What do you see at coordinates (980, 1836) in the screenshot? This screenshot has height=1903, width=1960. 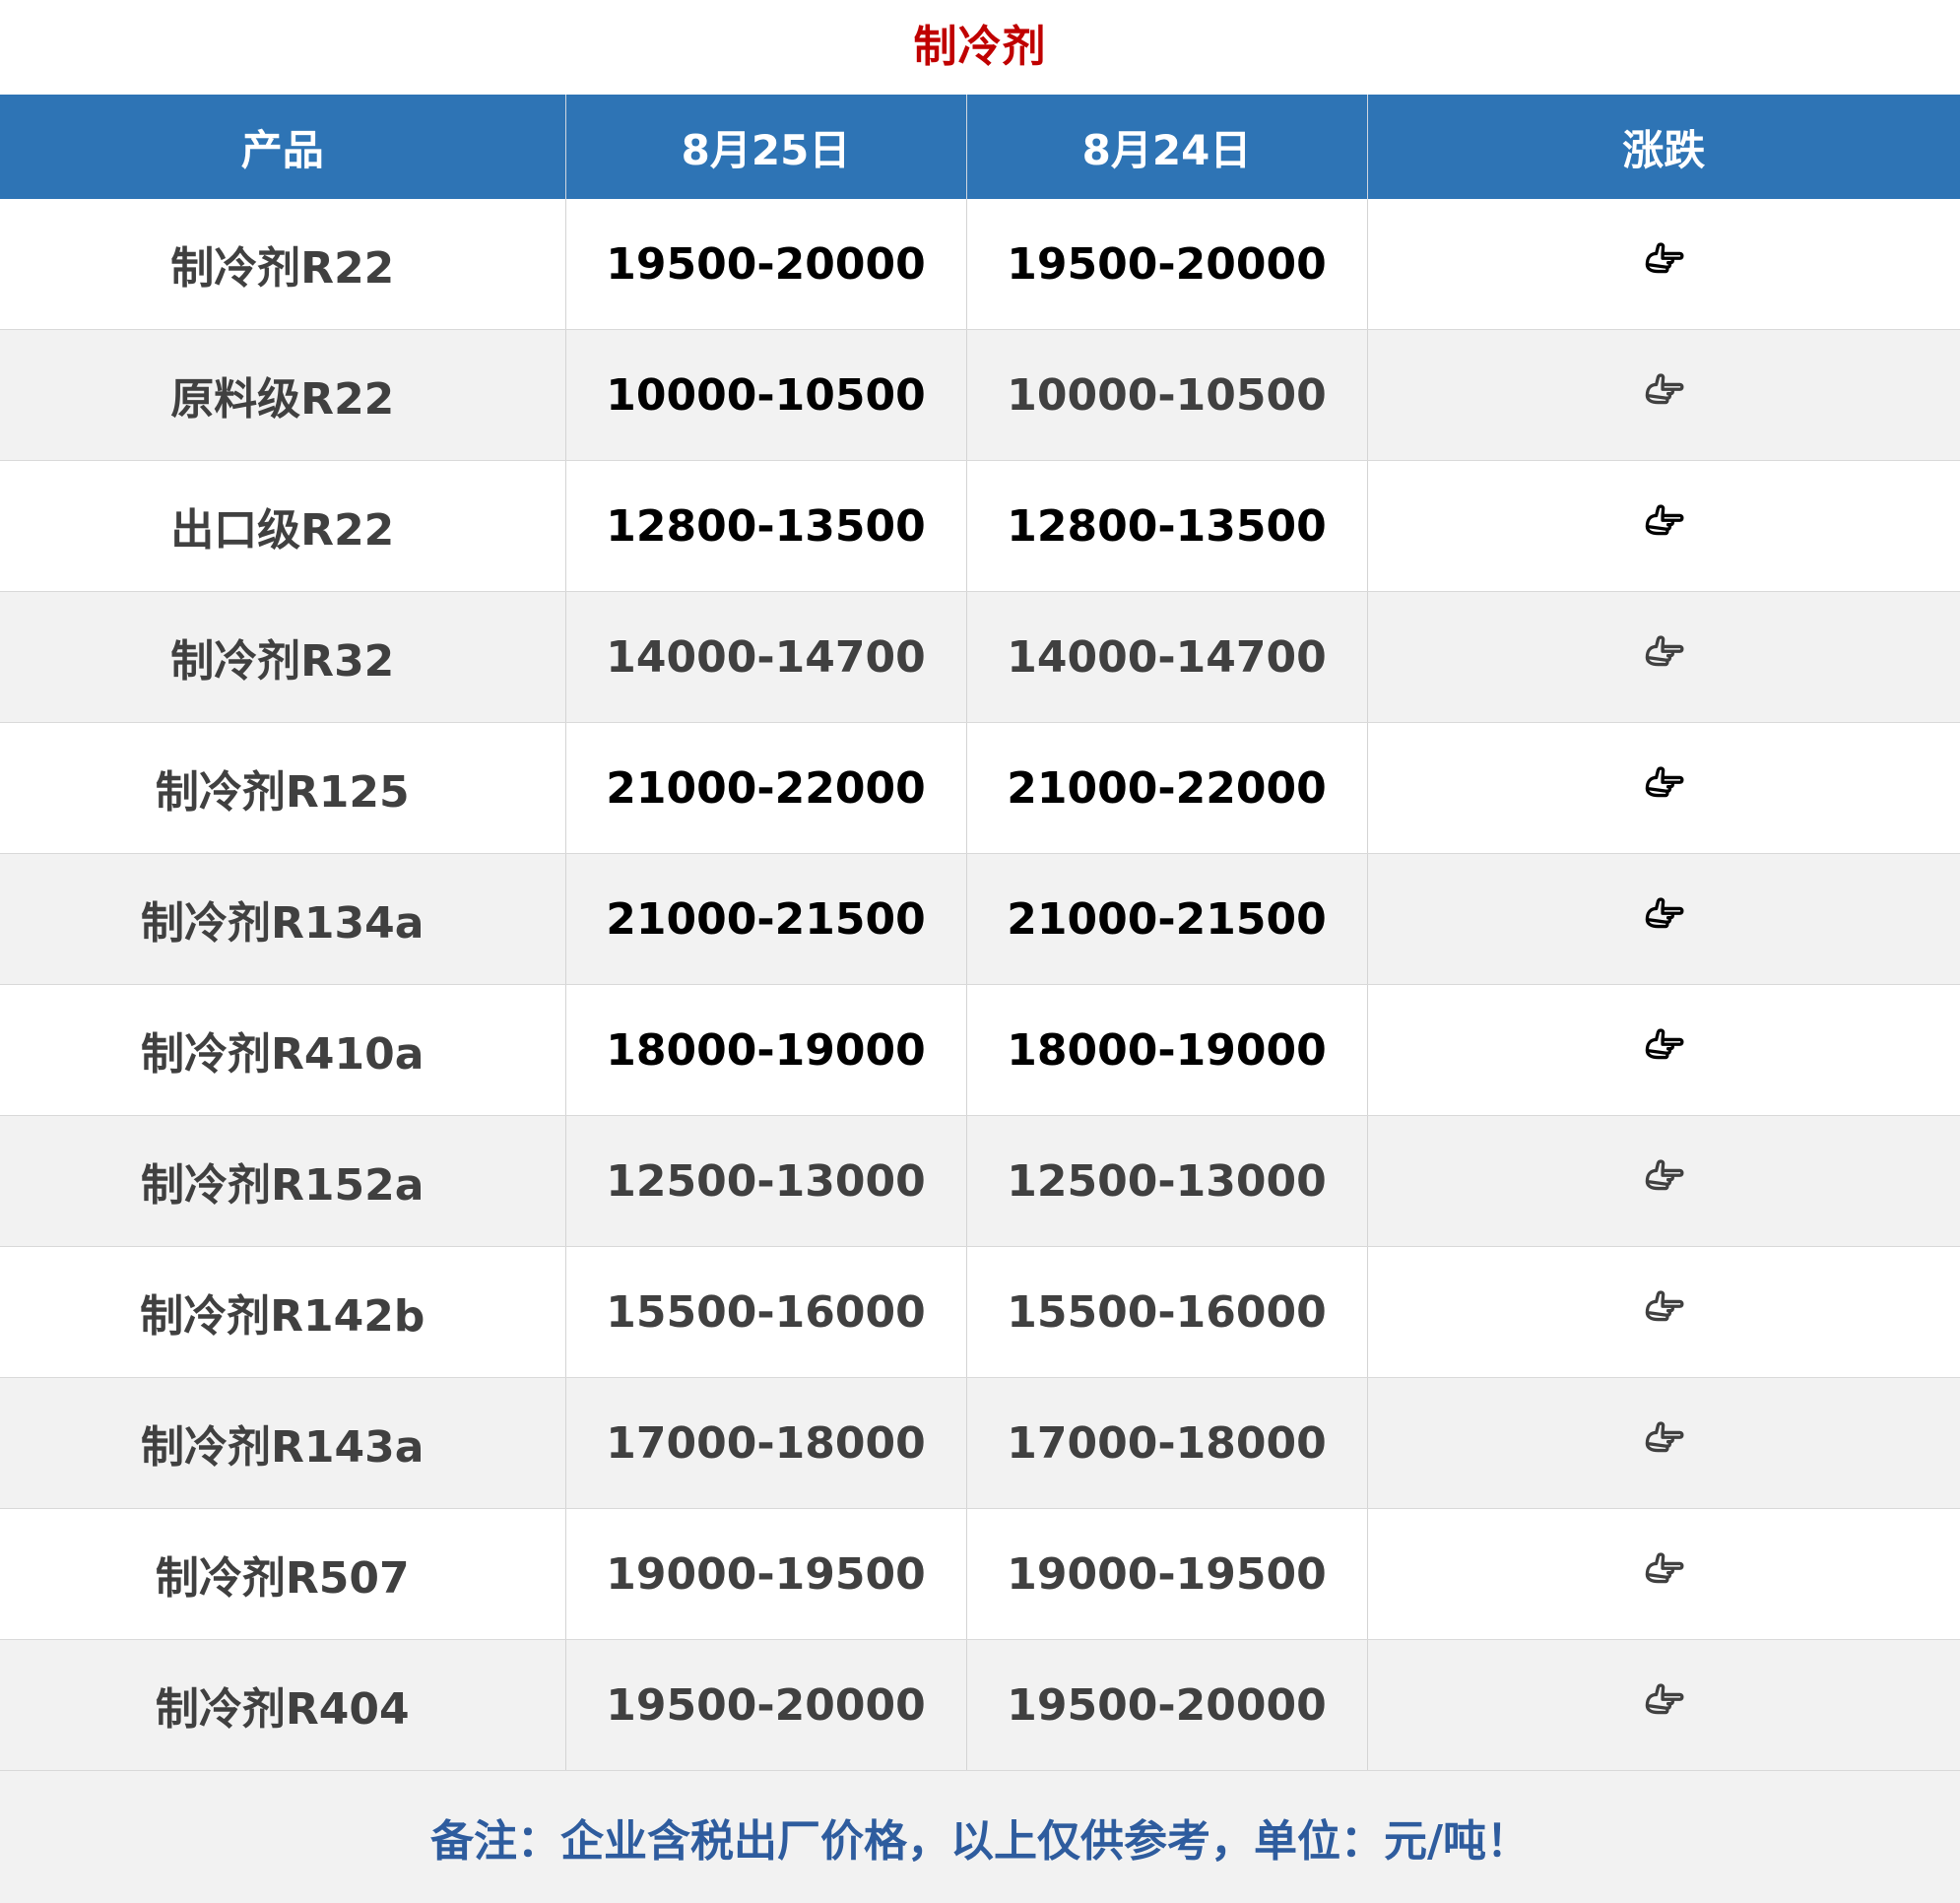 I see `footer-note: 备注：企业含税出厂价格，以上仅供参考，单位：元/吨！` at bounding box center [980, 1836].